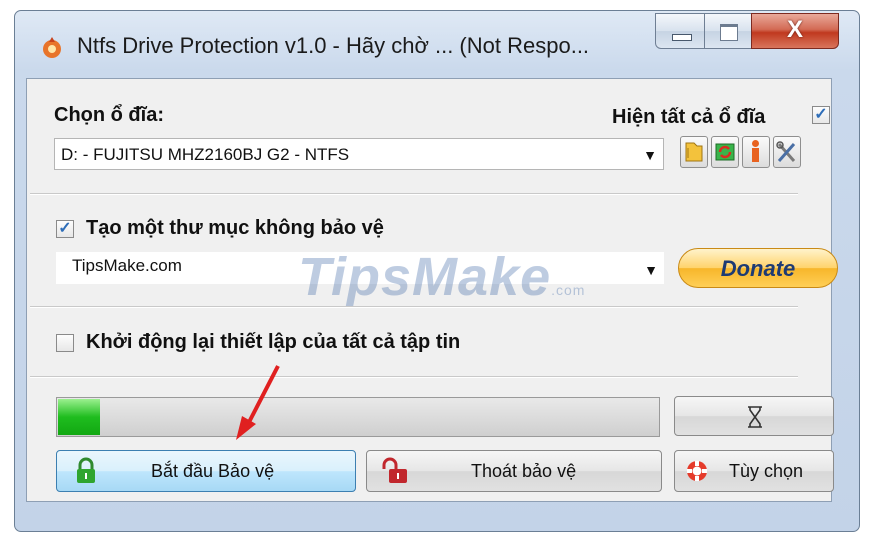 The image size is (870, 538). I want to click on folder-button, so click(694, 152).